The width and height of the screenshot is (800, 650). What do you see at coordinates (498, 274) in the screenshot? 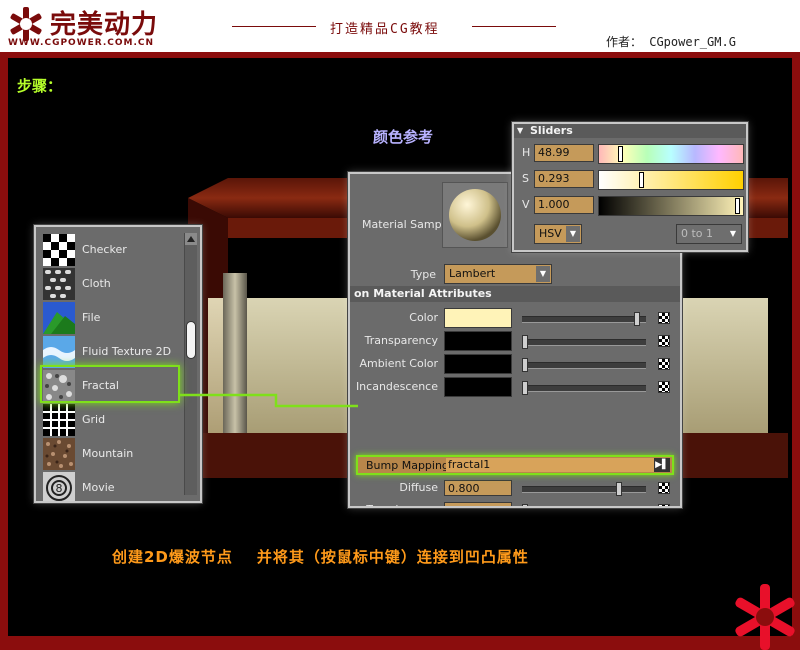
I see `material-type-dropdown: Lambert ▼` at bounding box center [498, 274].